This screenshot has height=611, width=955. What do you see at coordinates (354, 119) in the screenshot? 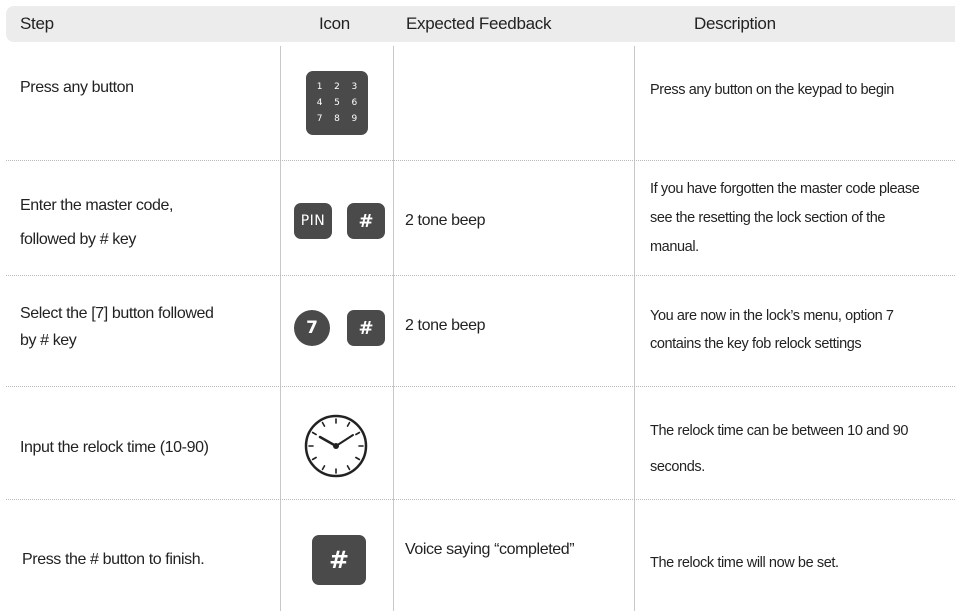
I see `keypad-digit: 9` at bounding box center [354, 119].